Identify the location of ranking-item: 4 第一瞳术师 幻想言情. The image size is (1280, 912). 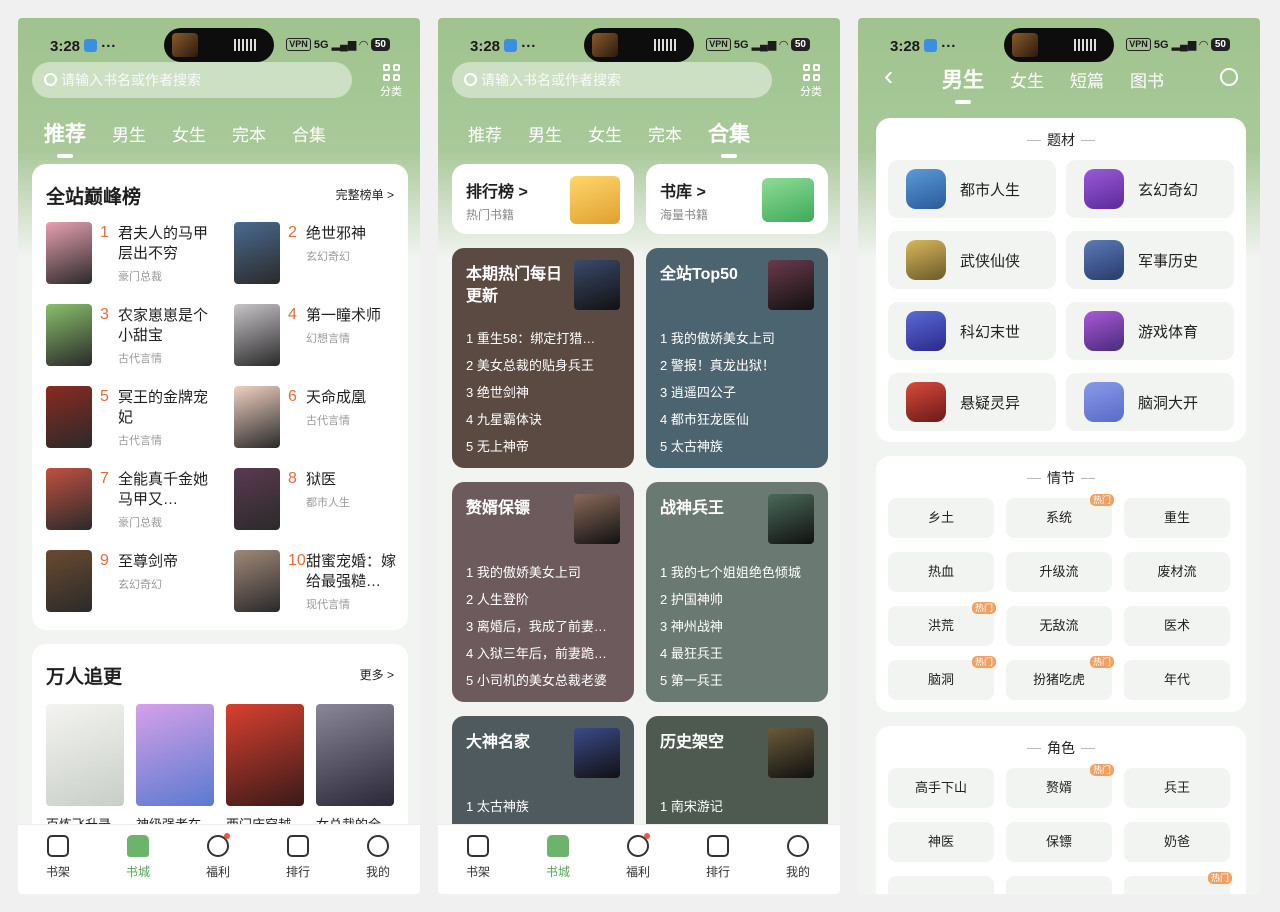
(324, 337).